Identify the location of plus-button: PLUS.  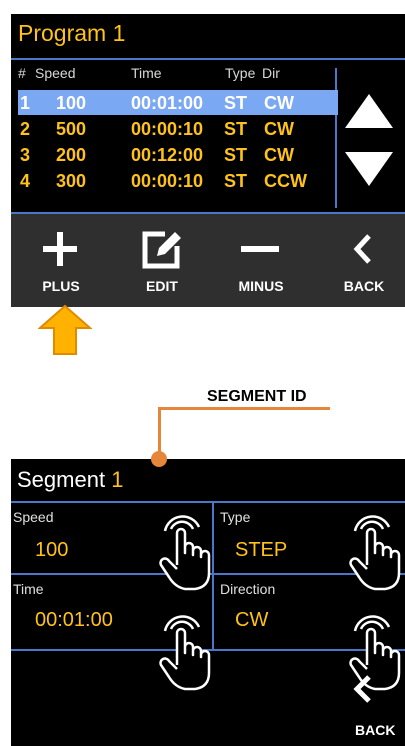
(60, 260).